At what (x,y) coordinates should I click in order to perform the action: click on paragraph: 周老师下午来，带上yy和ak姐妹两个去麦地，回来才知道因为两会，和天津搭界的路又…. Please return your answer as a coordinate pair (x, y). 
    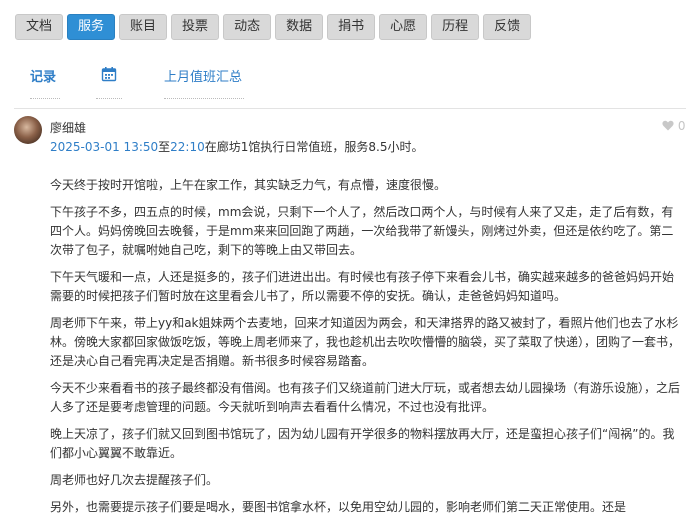
    Looking at the image, I should click on (365, 342).